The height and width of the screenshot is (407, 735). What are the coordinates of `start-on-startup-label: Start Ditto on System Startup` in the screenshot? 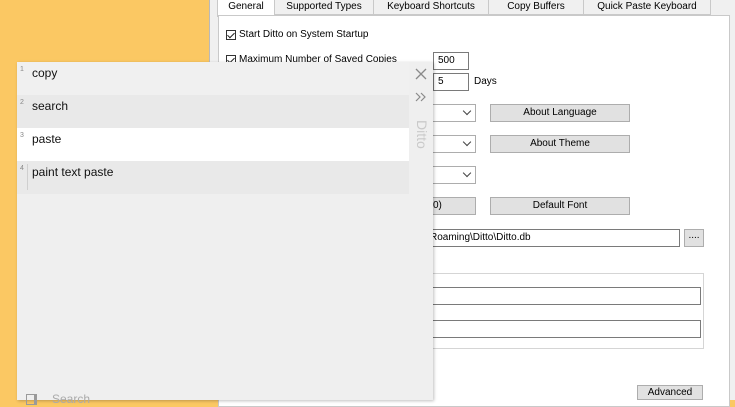 It's located at (304, 34).